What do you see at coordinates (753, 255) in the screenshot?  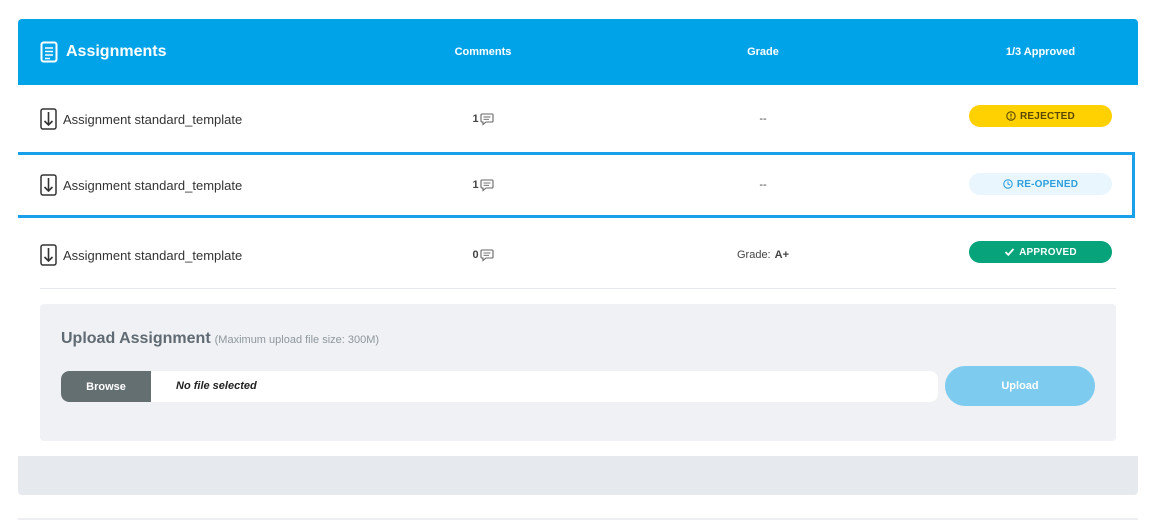 I see `grade-label: Grade:` at bounding box center [753, 255].